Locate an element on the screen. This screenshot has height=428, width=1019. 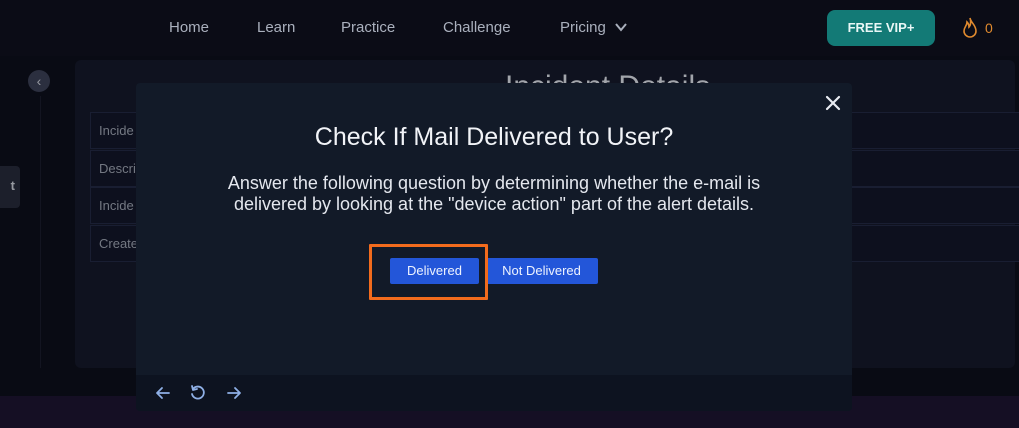
nav-challenge: Challenge is located at coordinates (477, 27).